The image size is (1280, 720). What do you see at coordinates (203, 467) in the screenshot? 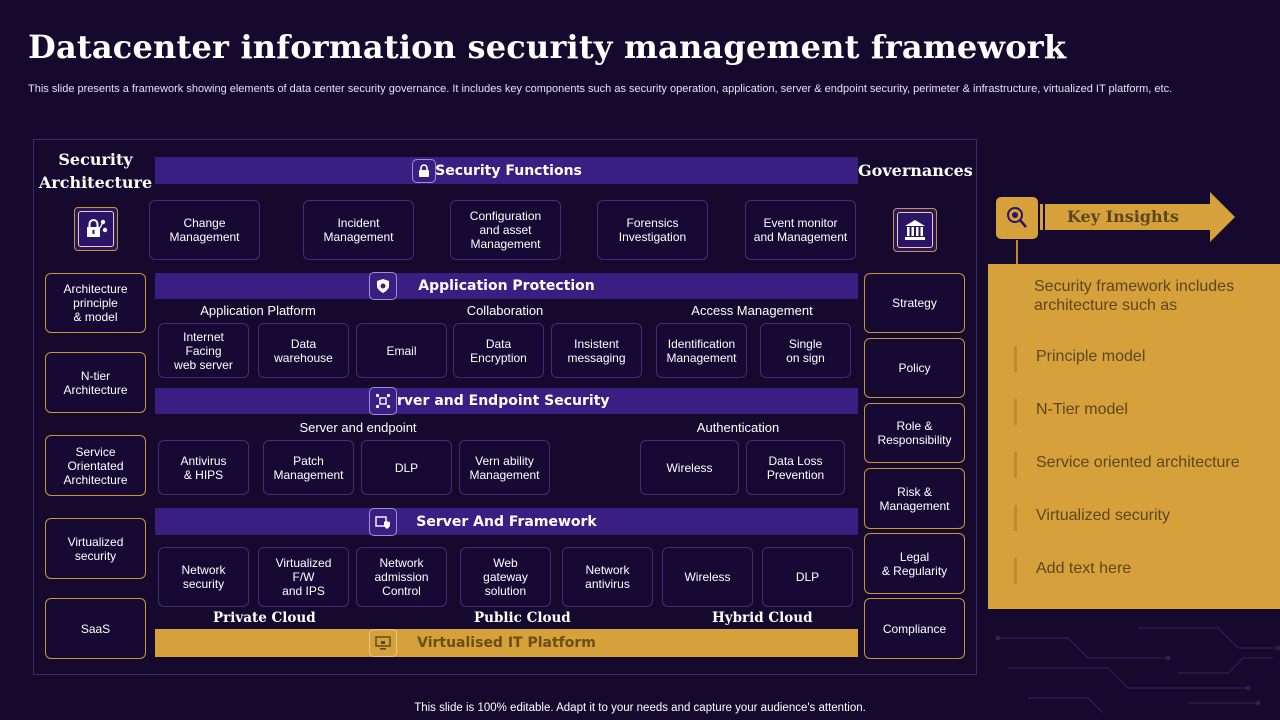
I see `server-endpoint-item-1: Antivirus & HIPS` at bounding box center [203, 467].